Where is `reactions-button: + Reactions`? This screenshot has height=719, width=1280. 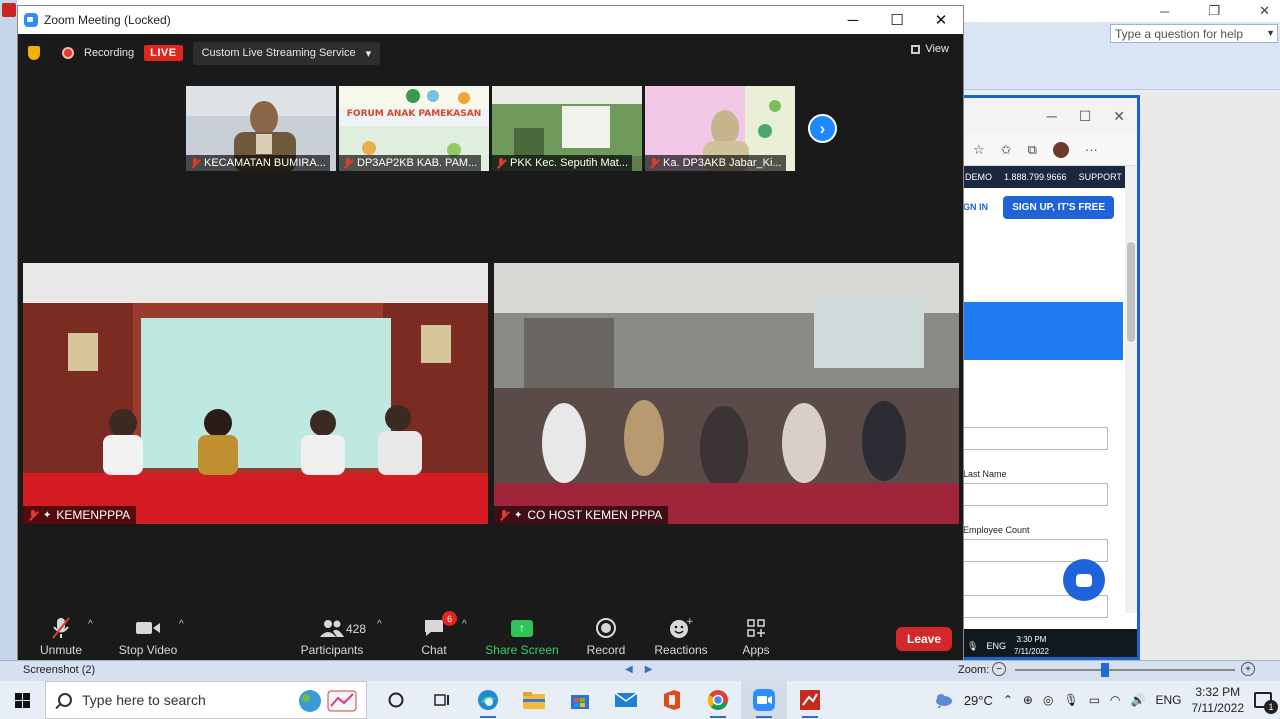
reactions-button: + Reactions is located at coordinates (681, 635).